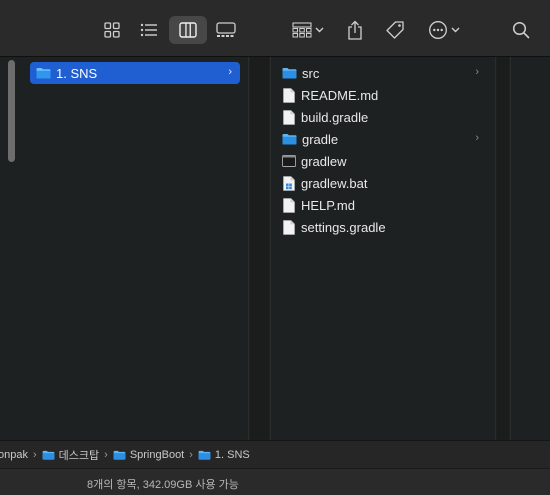 The width and height of the screenshot is (550, 495). Describe the element at coordinates (275, 454) in the screenshot. I see `path-bar: onpak › 데스크탑 › SpringBoot › 1. SNS` at that location.